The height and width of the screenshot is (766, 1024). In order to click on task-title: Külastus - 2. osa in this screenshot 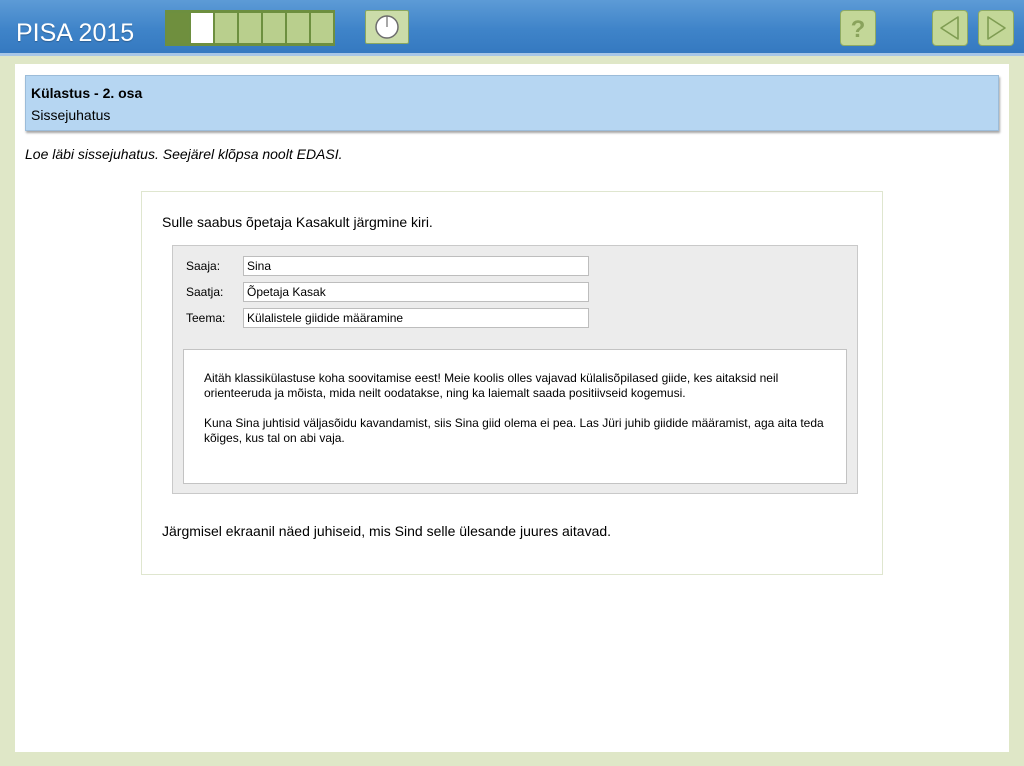, I will do `click(87, 93)`.